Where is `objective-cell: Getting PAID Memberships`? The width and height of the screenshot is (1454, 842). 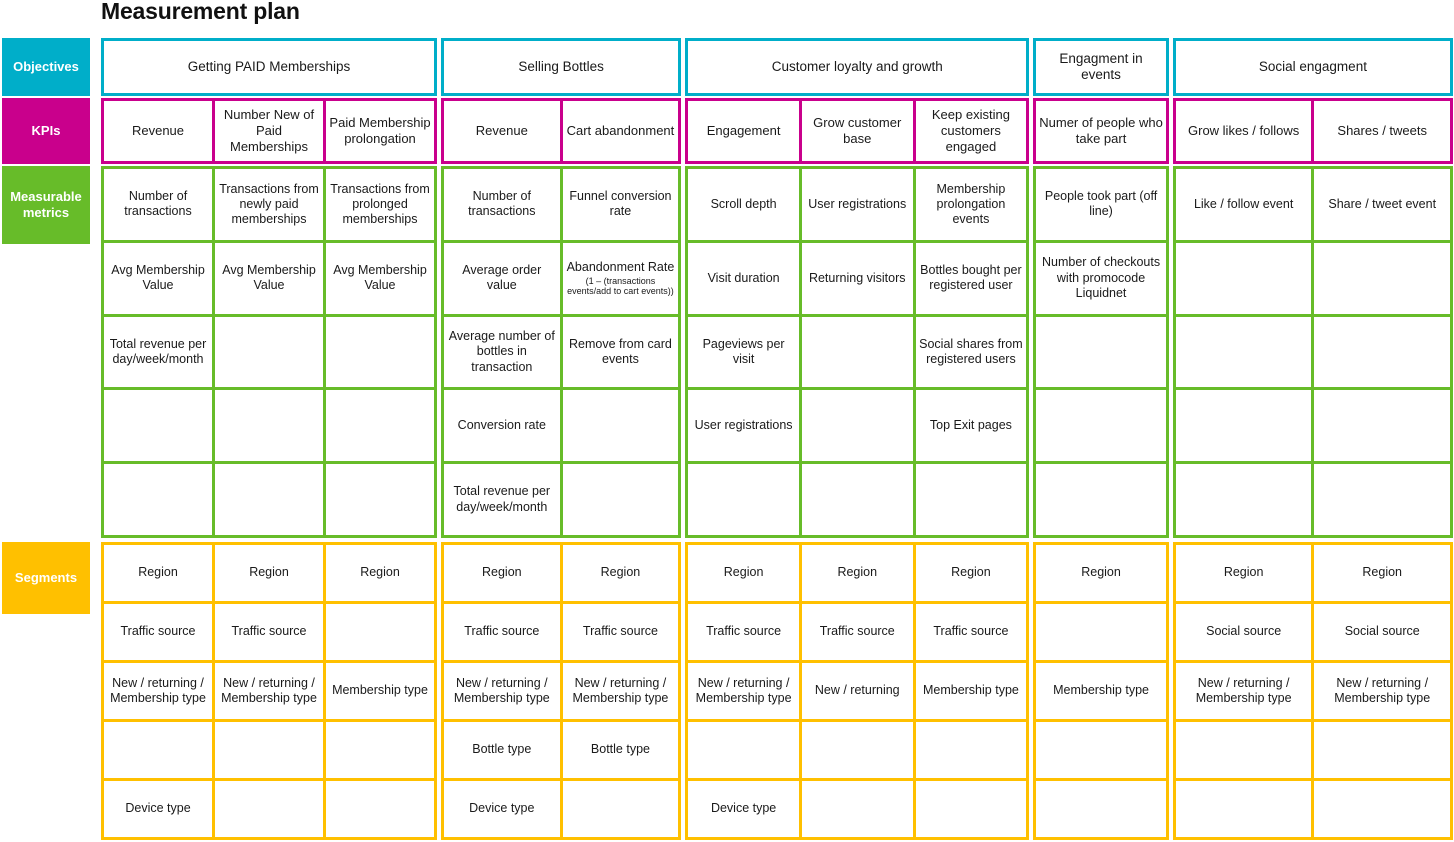
objective-cell: Getting PAID Memberships is located at coordinates (269, 67).